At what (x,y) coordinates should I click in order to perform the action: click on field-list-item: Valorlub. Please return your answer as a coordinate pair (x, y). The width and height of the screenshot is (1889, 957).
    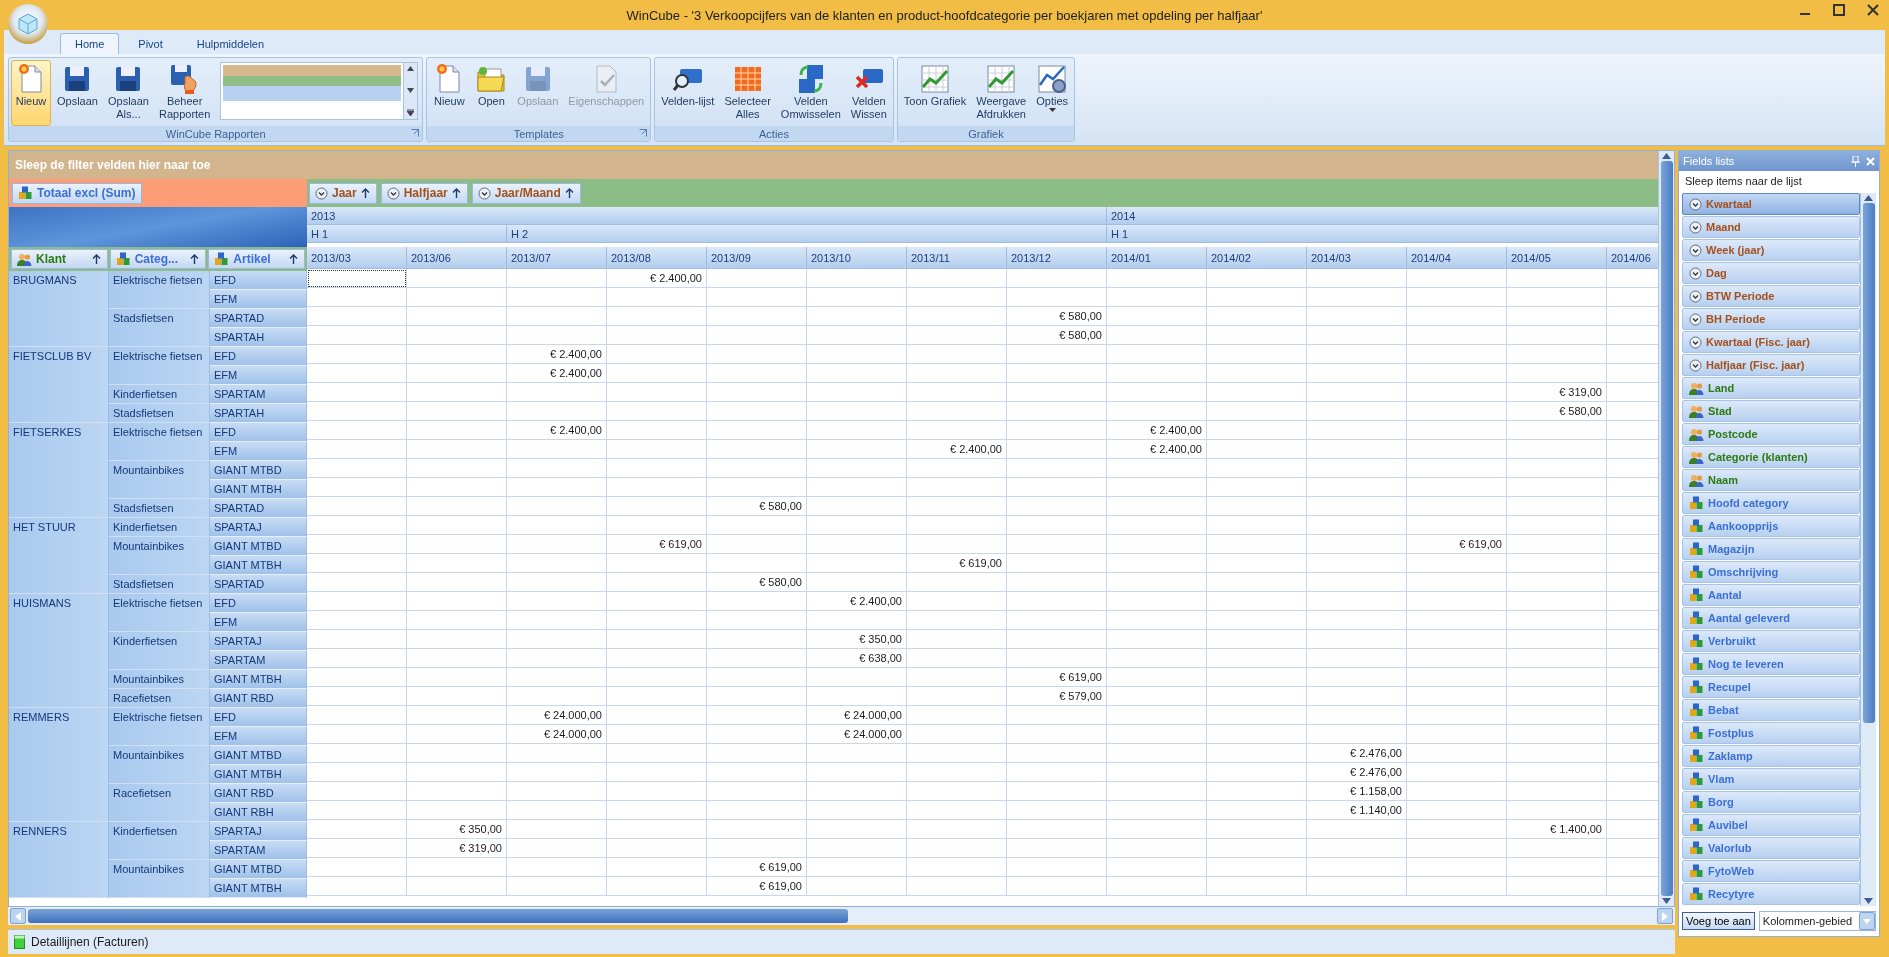
    Looking at the image, I should click on (1771, 848).